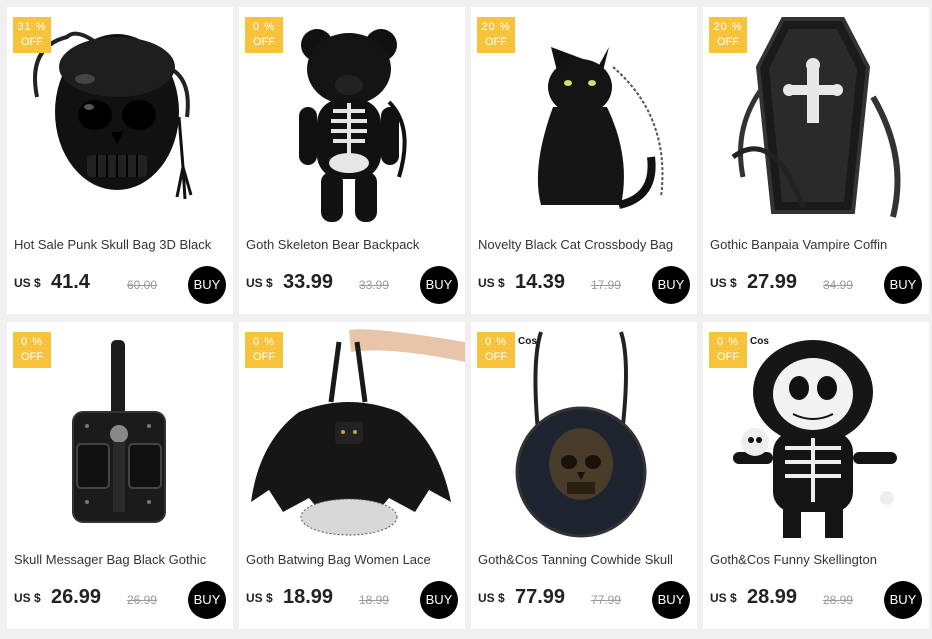  Describe the element at coordinates (817, 559) in the screenshot. I see `product-title: Goth&Cos Funny Skellington` at that location.